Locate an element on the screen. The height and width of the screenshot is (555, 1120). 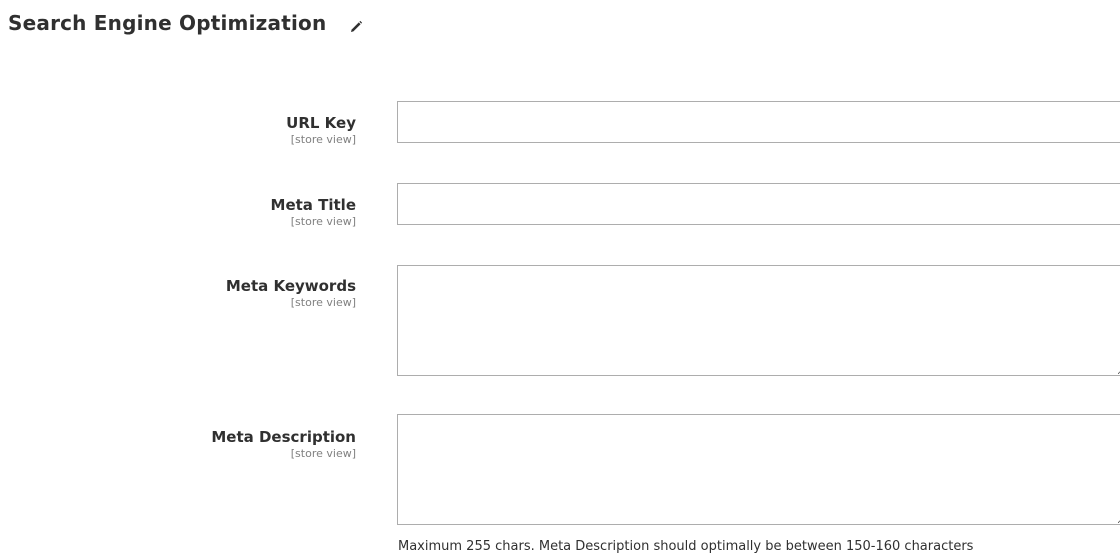
section-header: Search Engine Optimization is located at coordinates (186, 23).